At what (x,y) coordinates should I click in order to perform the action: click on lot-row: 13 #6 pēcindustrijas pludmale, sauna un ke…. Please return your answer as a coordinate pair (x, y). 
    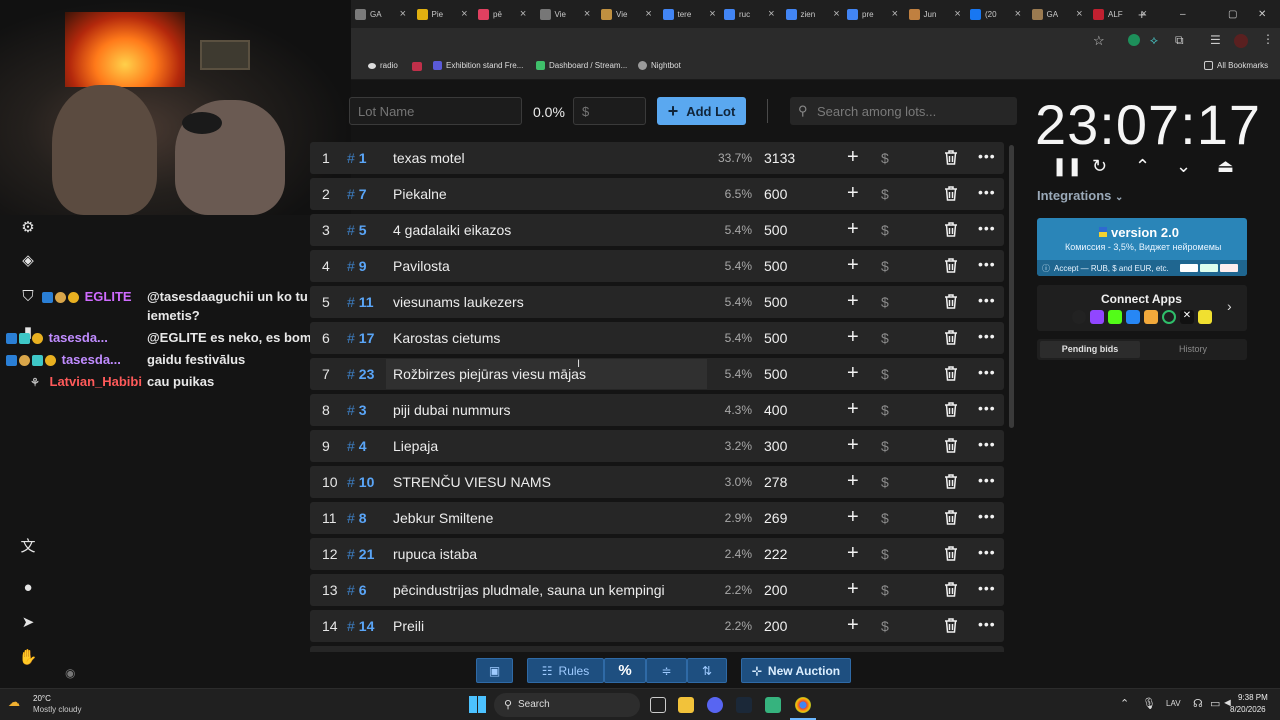
    Looking at the image, I should click on (657, 590).